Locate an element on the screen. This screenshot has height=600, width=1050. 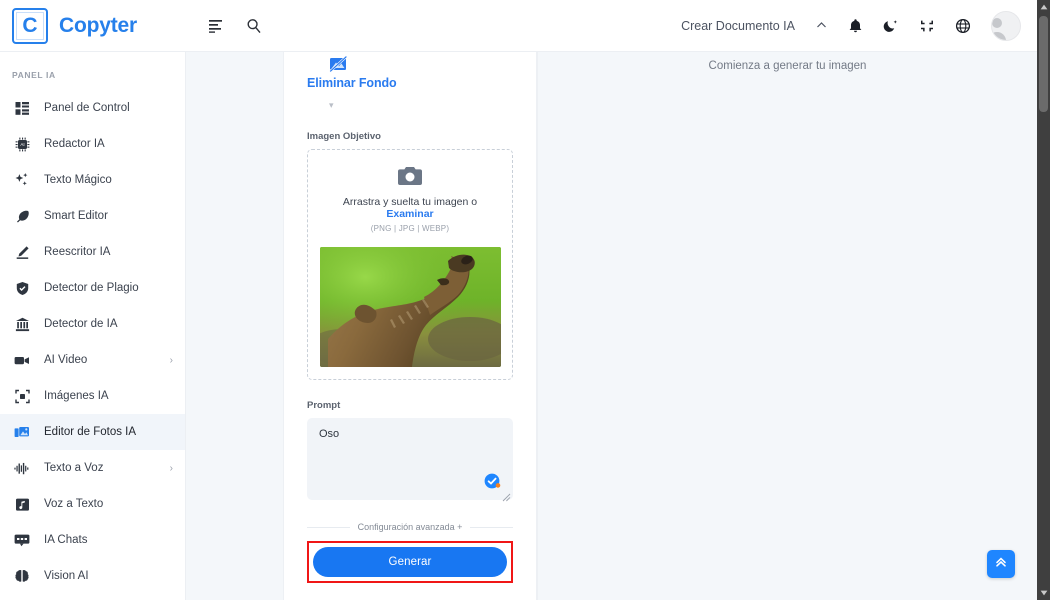
dropzone-formats: (PNG | JPG | WEBP) is located at coordinates (410, 228).